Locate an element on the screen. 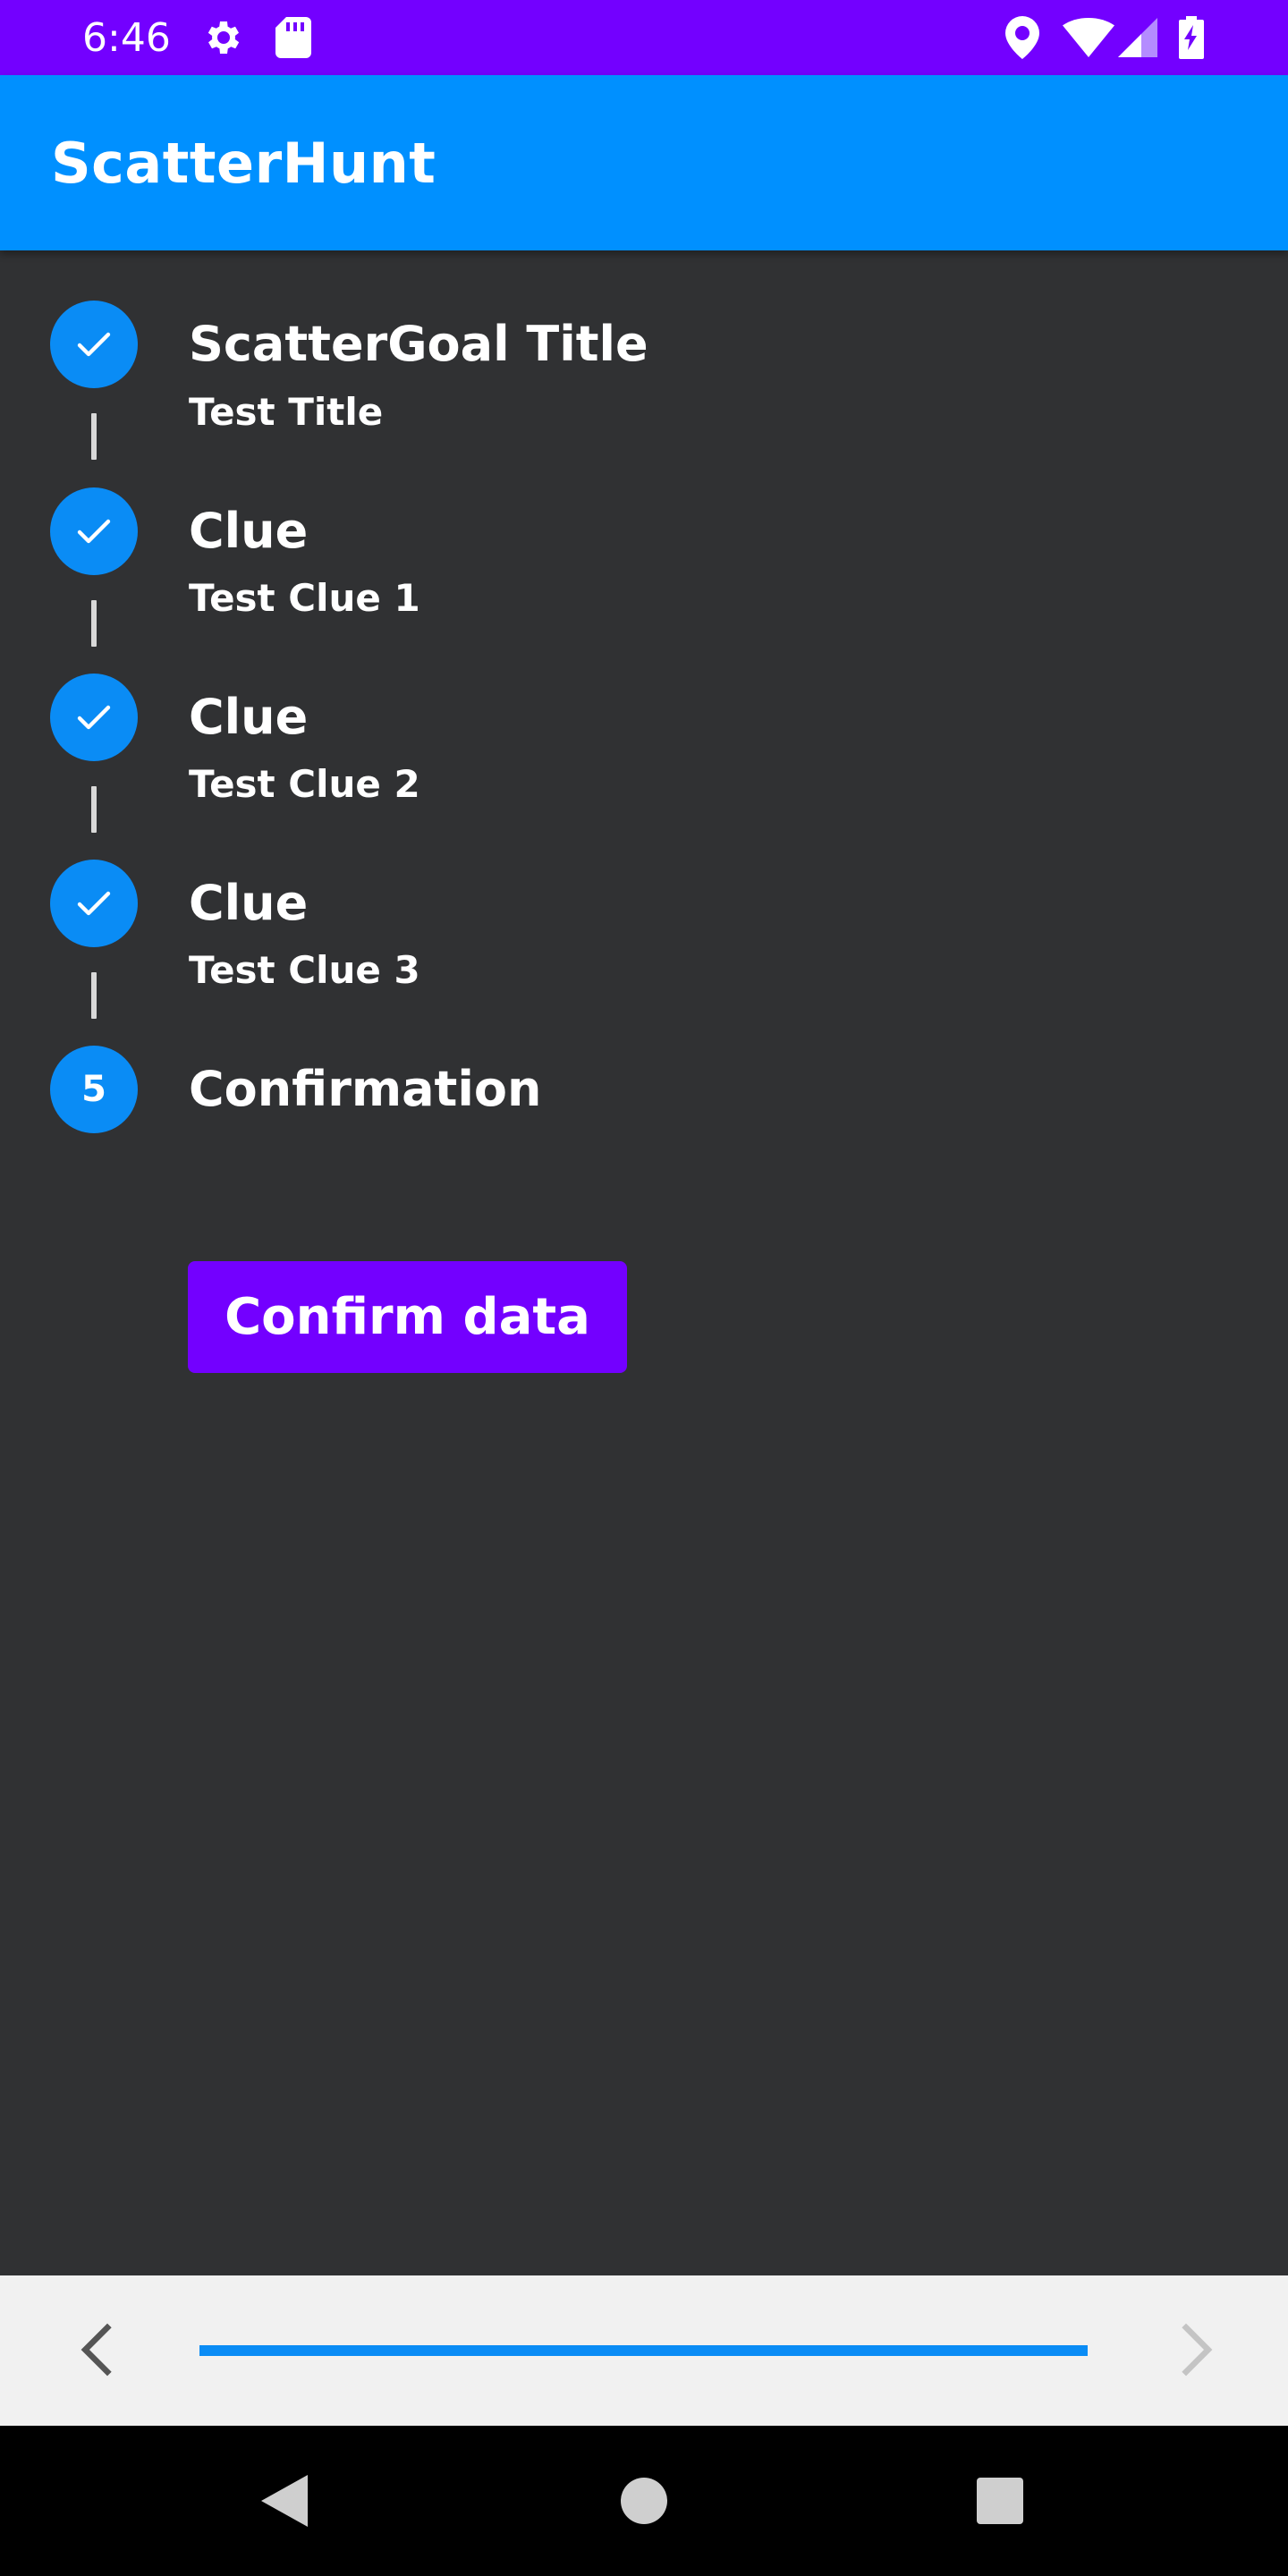  step-2-subtitle: Test Clue 1 is located at coordinates (304, 598).